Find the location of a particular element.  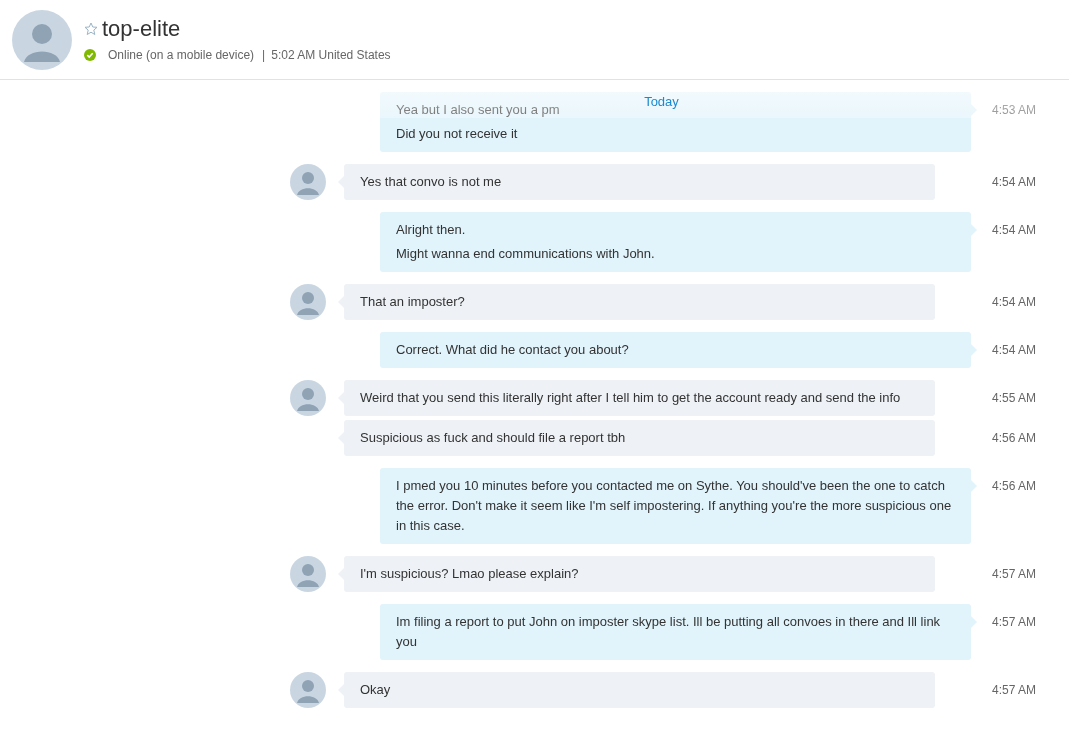

message-time: 4:55 AM is located at coordinates (1013, 398).